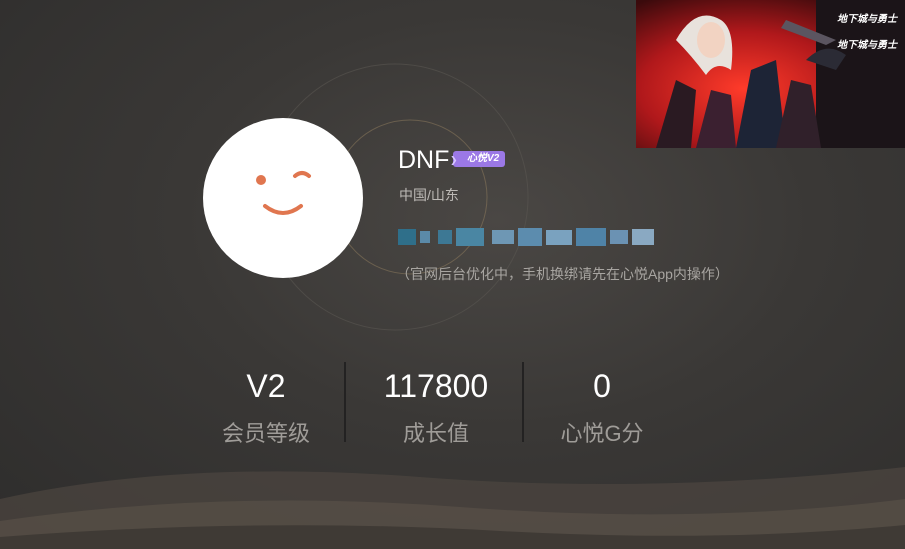 This screenshot has height=549, width=905. I want to click on phone-number-masked, so click(526, 237).